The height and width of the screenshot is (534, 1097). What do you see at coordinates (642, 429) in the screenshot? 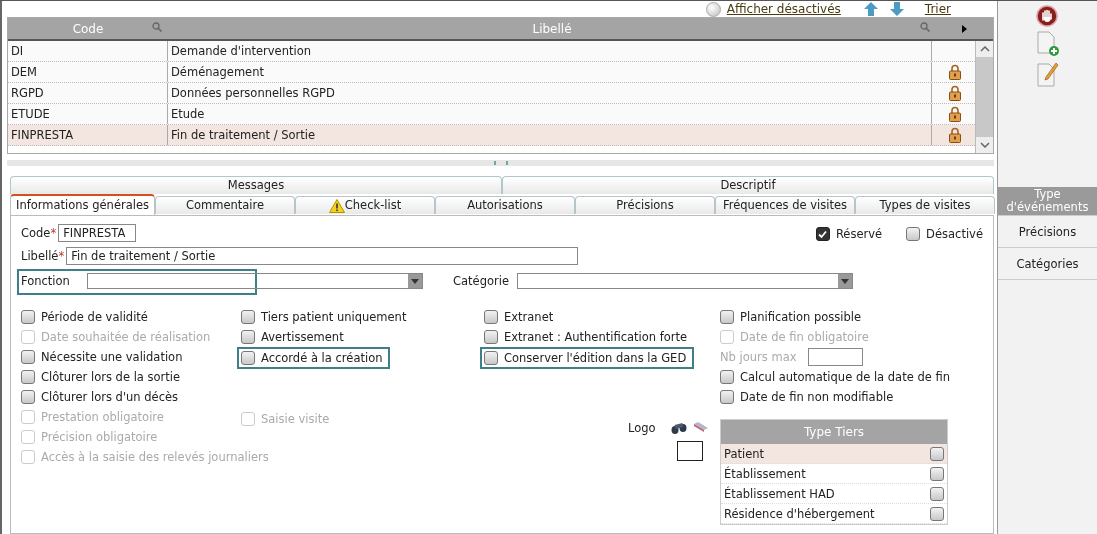
I see `logo-label: Logo` at bounding box center [642, 429].